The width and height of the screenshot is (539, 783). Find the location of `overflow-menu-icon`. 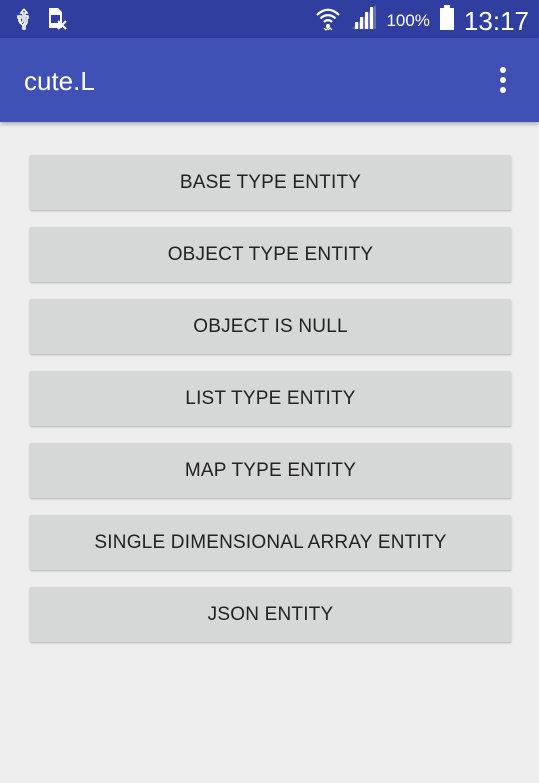

overflow-menu-icon is located at coordinates (503, 70).